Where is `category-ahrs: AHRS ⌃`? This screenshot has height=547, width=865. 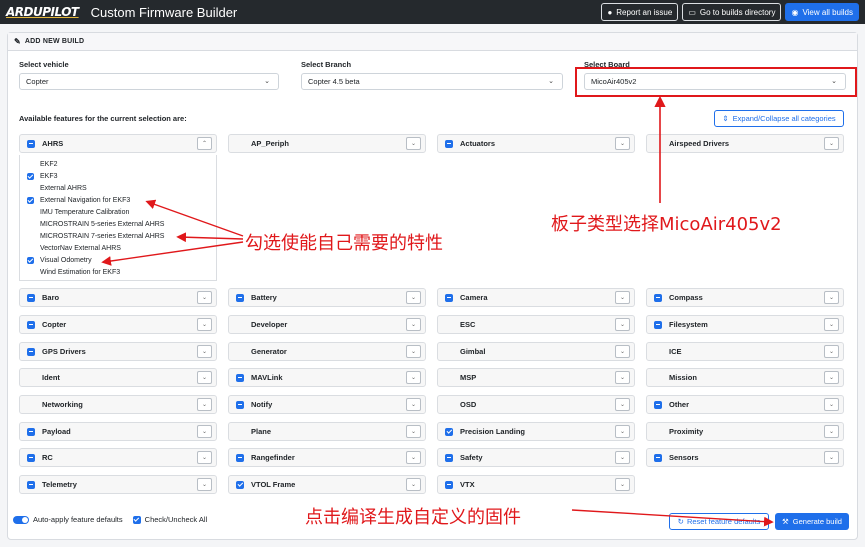
category-ahrs: AHRS ⌃ is located at coordinates (118, 143).